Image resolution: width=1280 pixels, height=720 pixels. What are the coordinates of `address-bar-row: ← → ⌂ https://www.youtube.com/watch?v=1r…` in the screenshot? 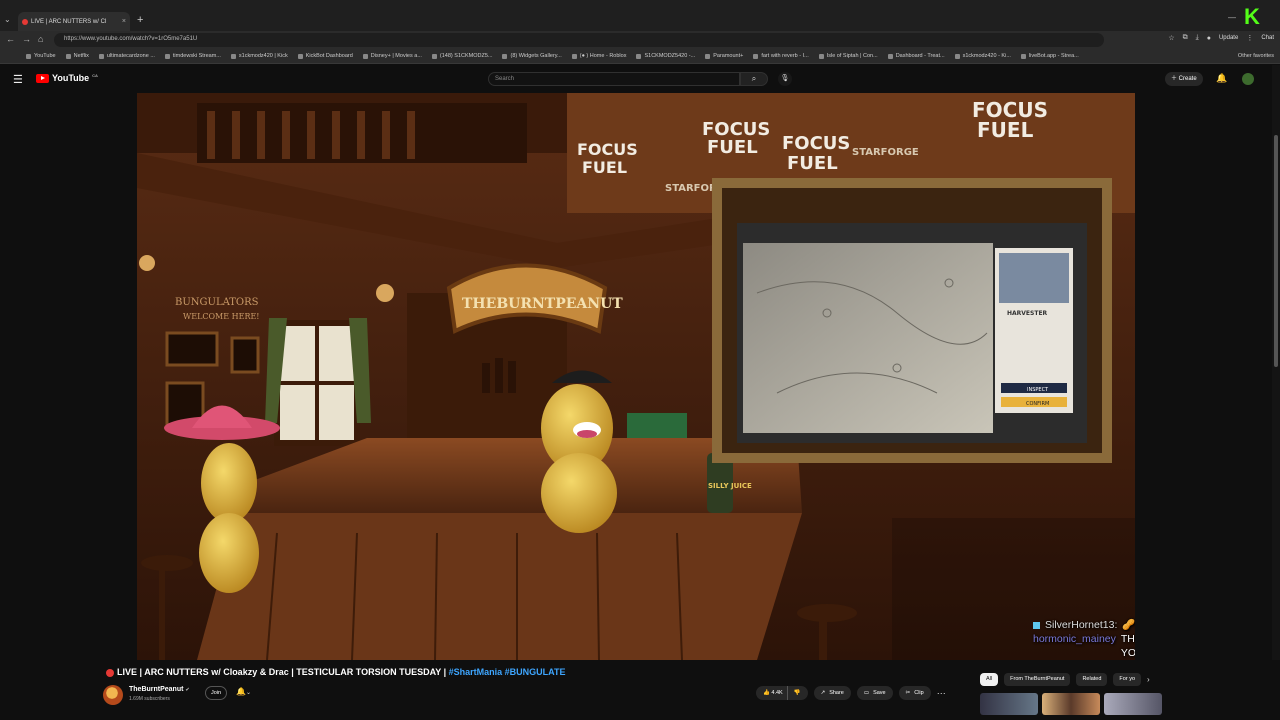 It's located at (640, 40).